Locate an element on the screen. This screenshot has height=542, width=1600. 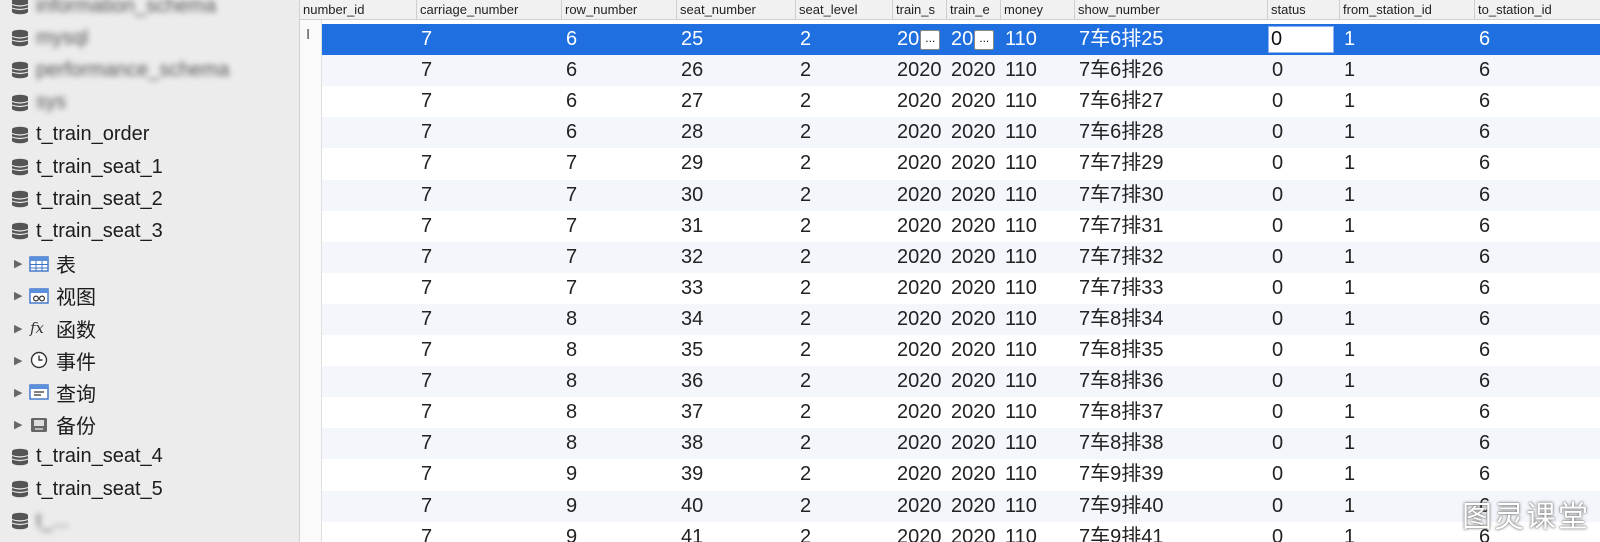
table-row: 7 9 39 2 2020 2020 110 7车9排39 0 1 6 is located at coordinates (961, 474).